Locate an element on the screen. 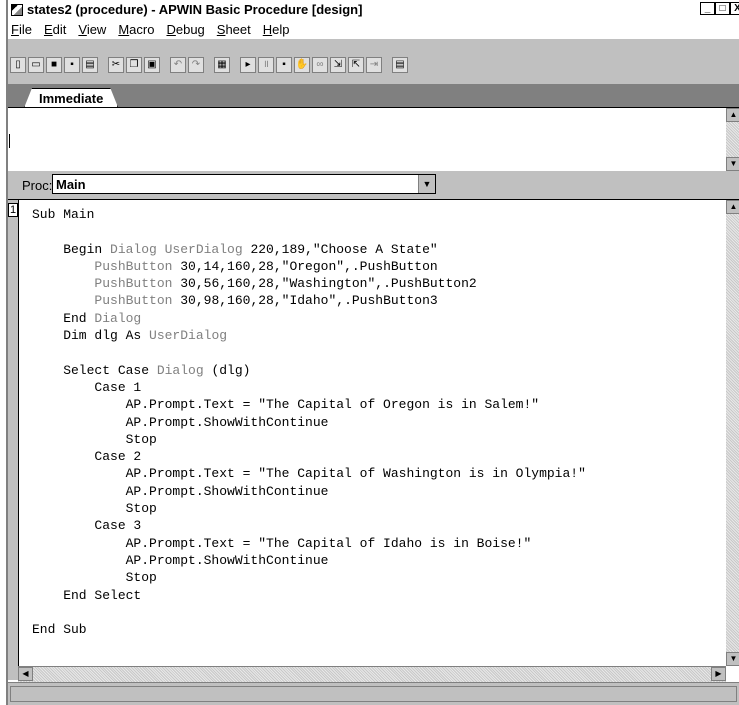  tab-immediate: Immediate is located at coordinates (71, 98).